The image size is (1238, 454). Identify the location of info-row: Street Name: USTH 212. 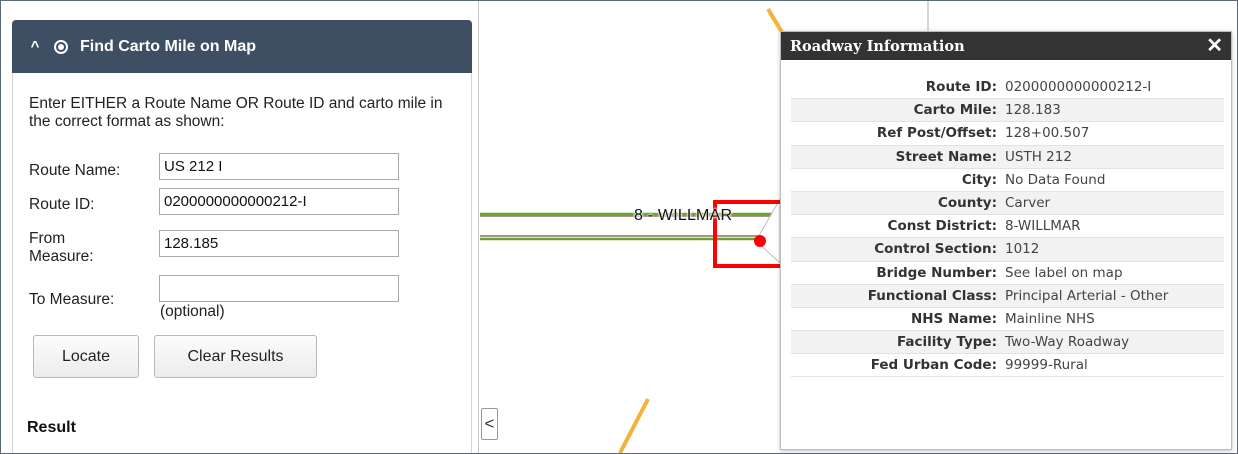
(1007, 157).